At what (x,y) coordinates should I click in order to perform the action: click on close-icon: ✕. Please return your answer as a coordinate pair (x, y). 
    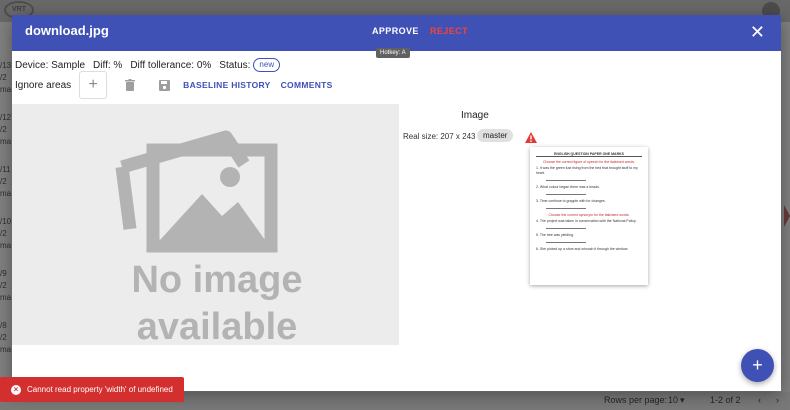
    Looking at the image, I should click on (757, 32).